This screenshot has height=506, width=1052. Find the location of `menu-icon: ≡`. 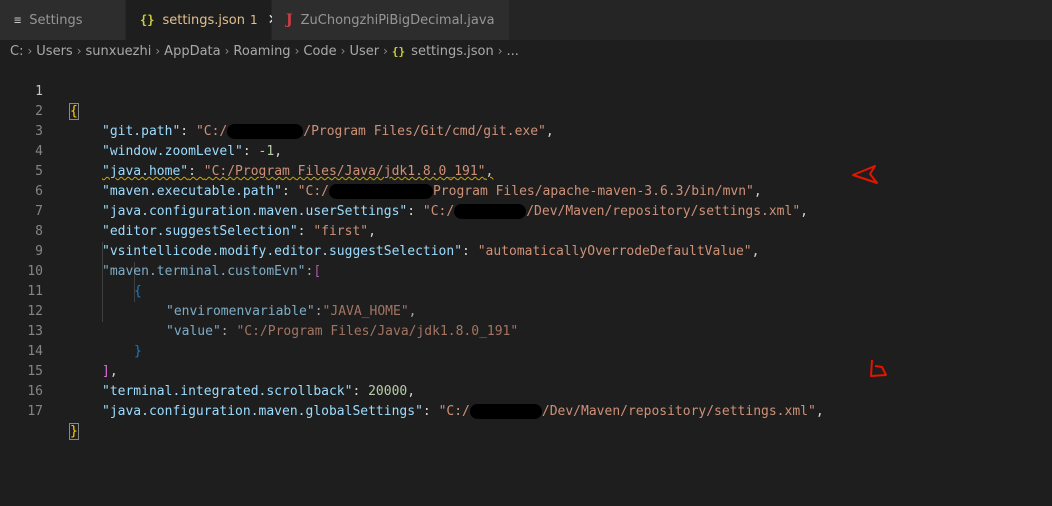

menu-icon: ≡ is located at coordinates (18, 20).